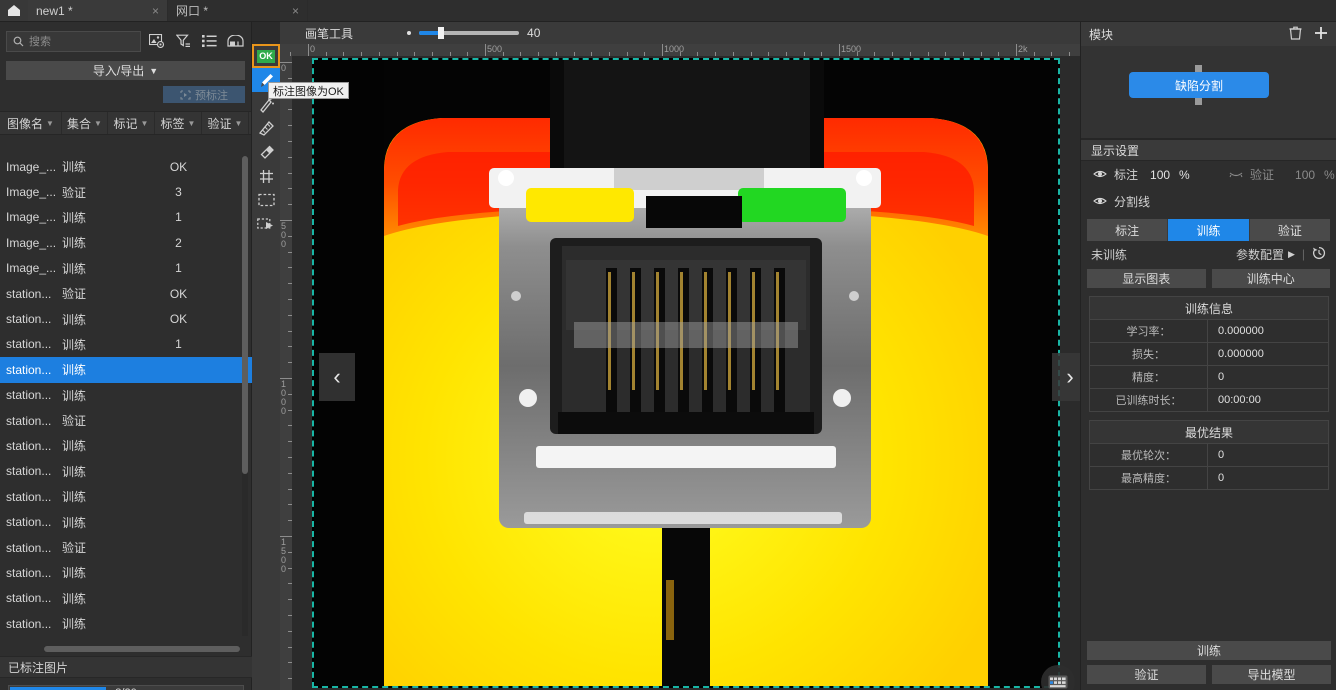 The height and width of the screenshot is (690, 1336). Describe the element at coordinates (1208, 34) in the screenshot. I see `module-panel-header: 模块` at that location.